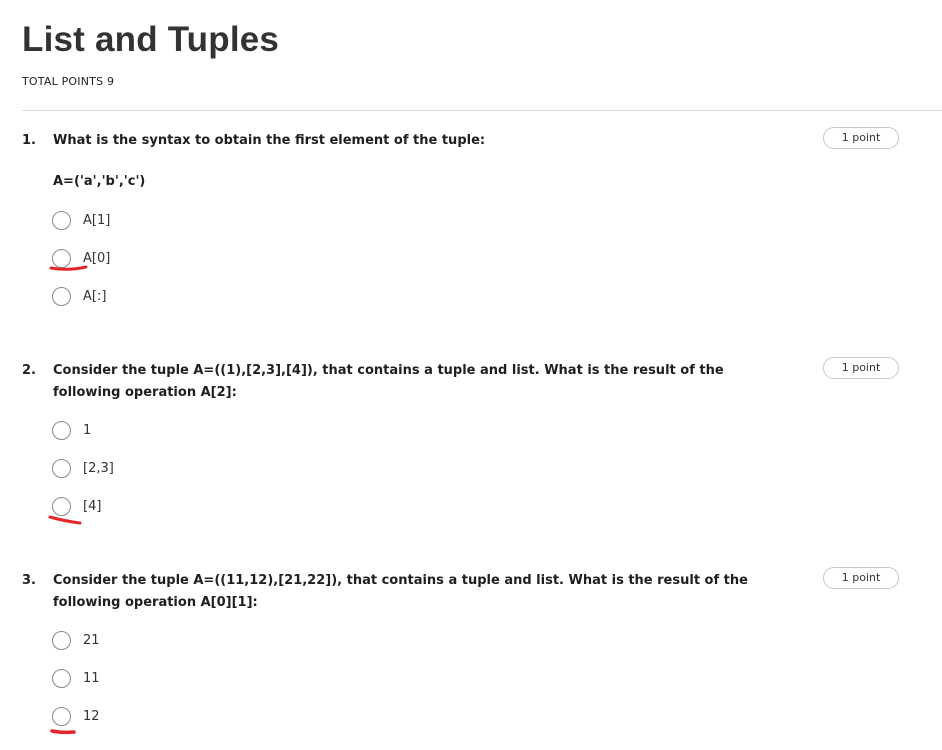  I want to click on question-number: 2., so click(29, 370).